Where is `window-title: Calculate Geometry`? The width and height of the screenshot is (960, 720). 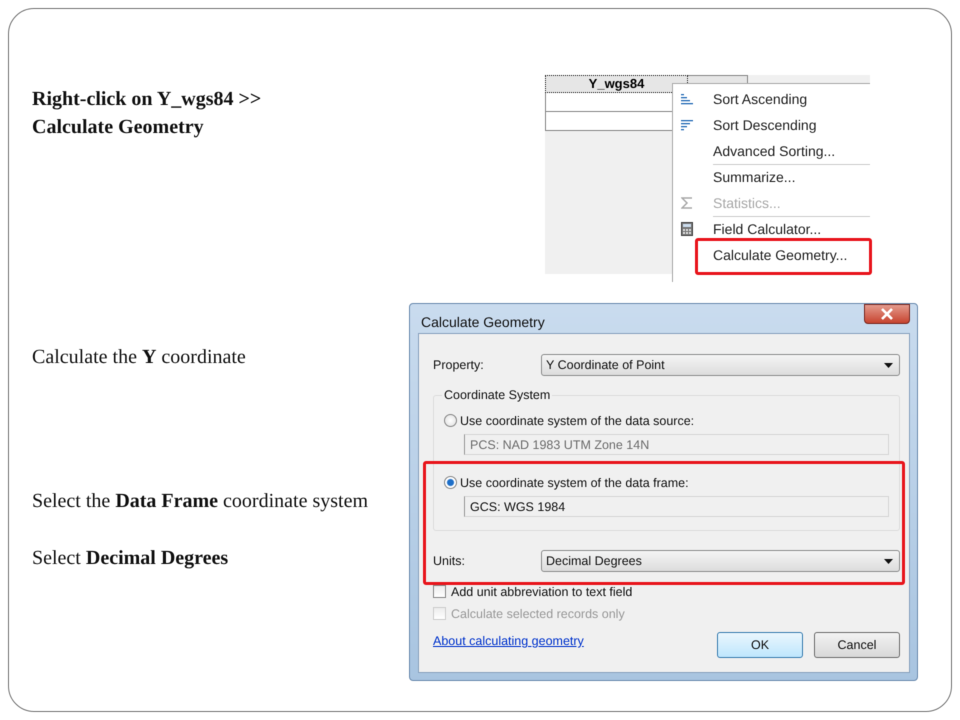
window-title: Calculate Geometry is located at coordinates (483, 322).